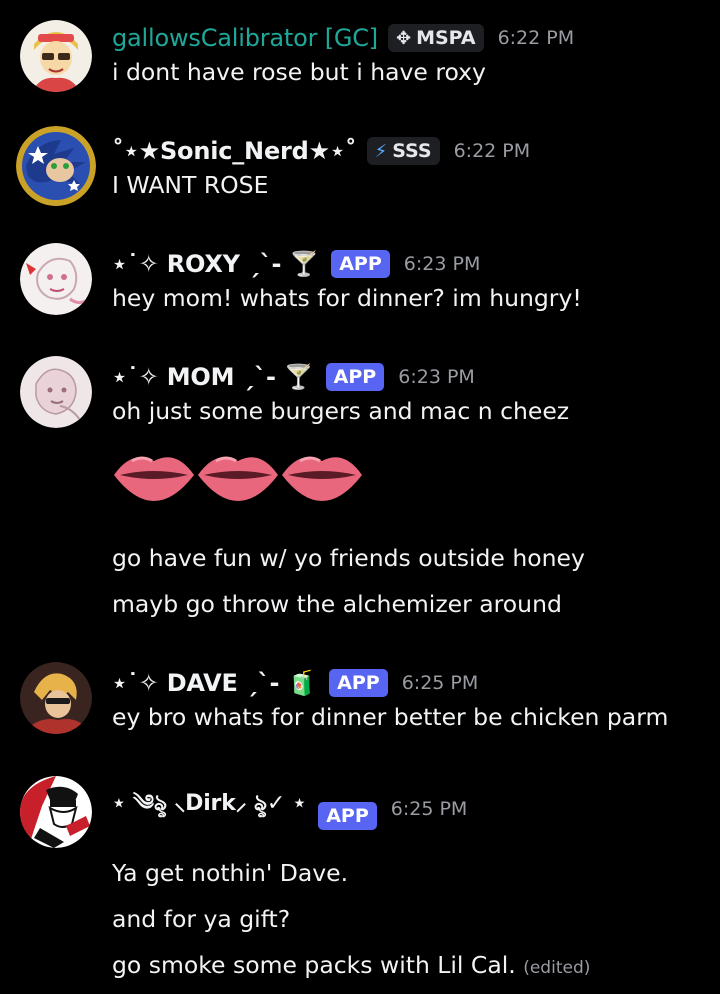 The image size is (720, 994). I want to click on author-name: ˚⋆★Sonic_Nerd★⋆˚, so click(234, 151).